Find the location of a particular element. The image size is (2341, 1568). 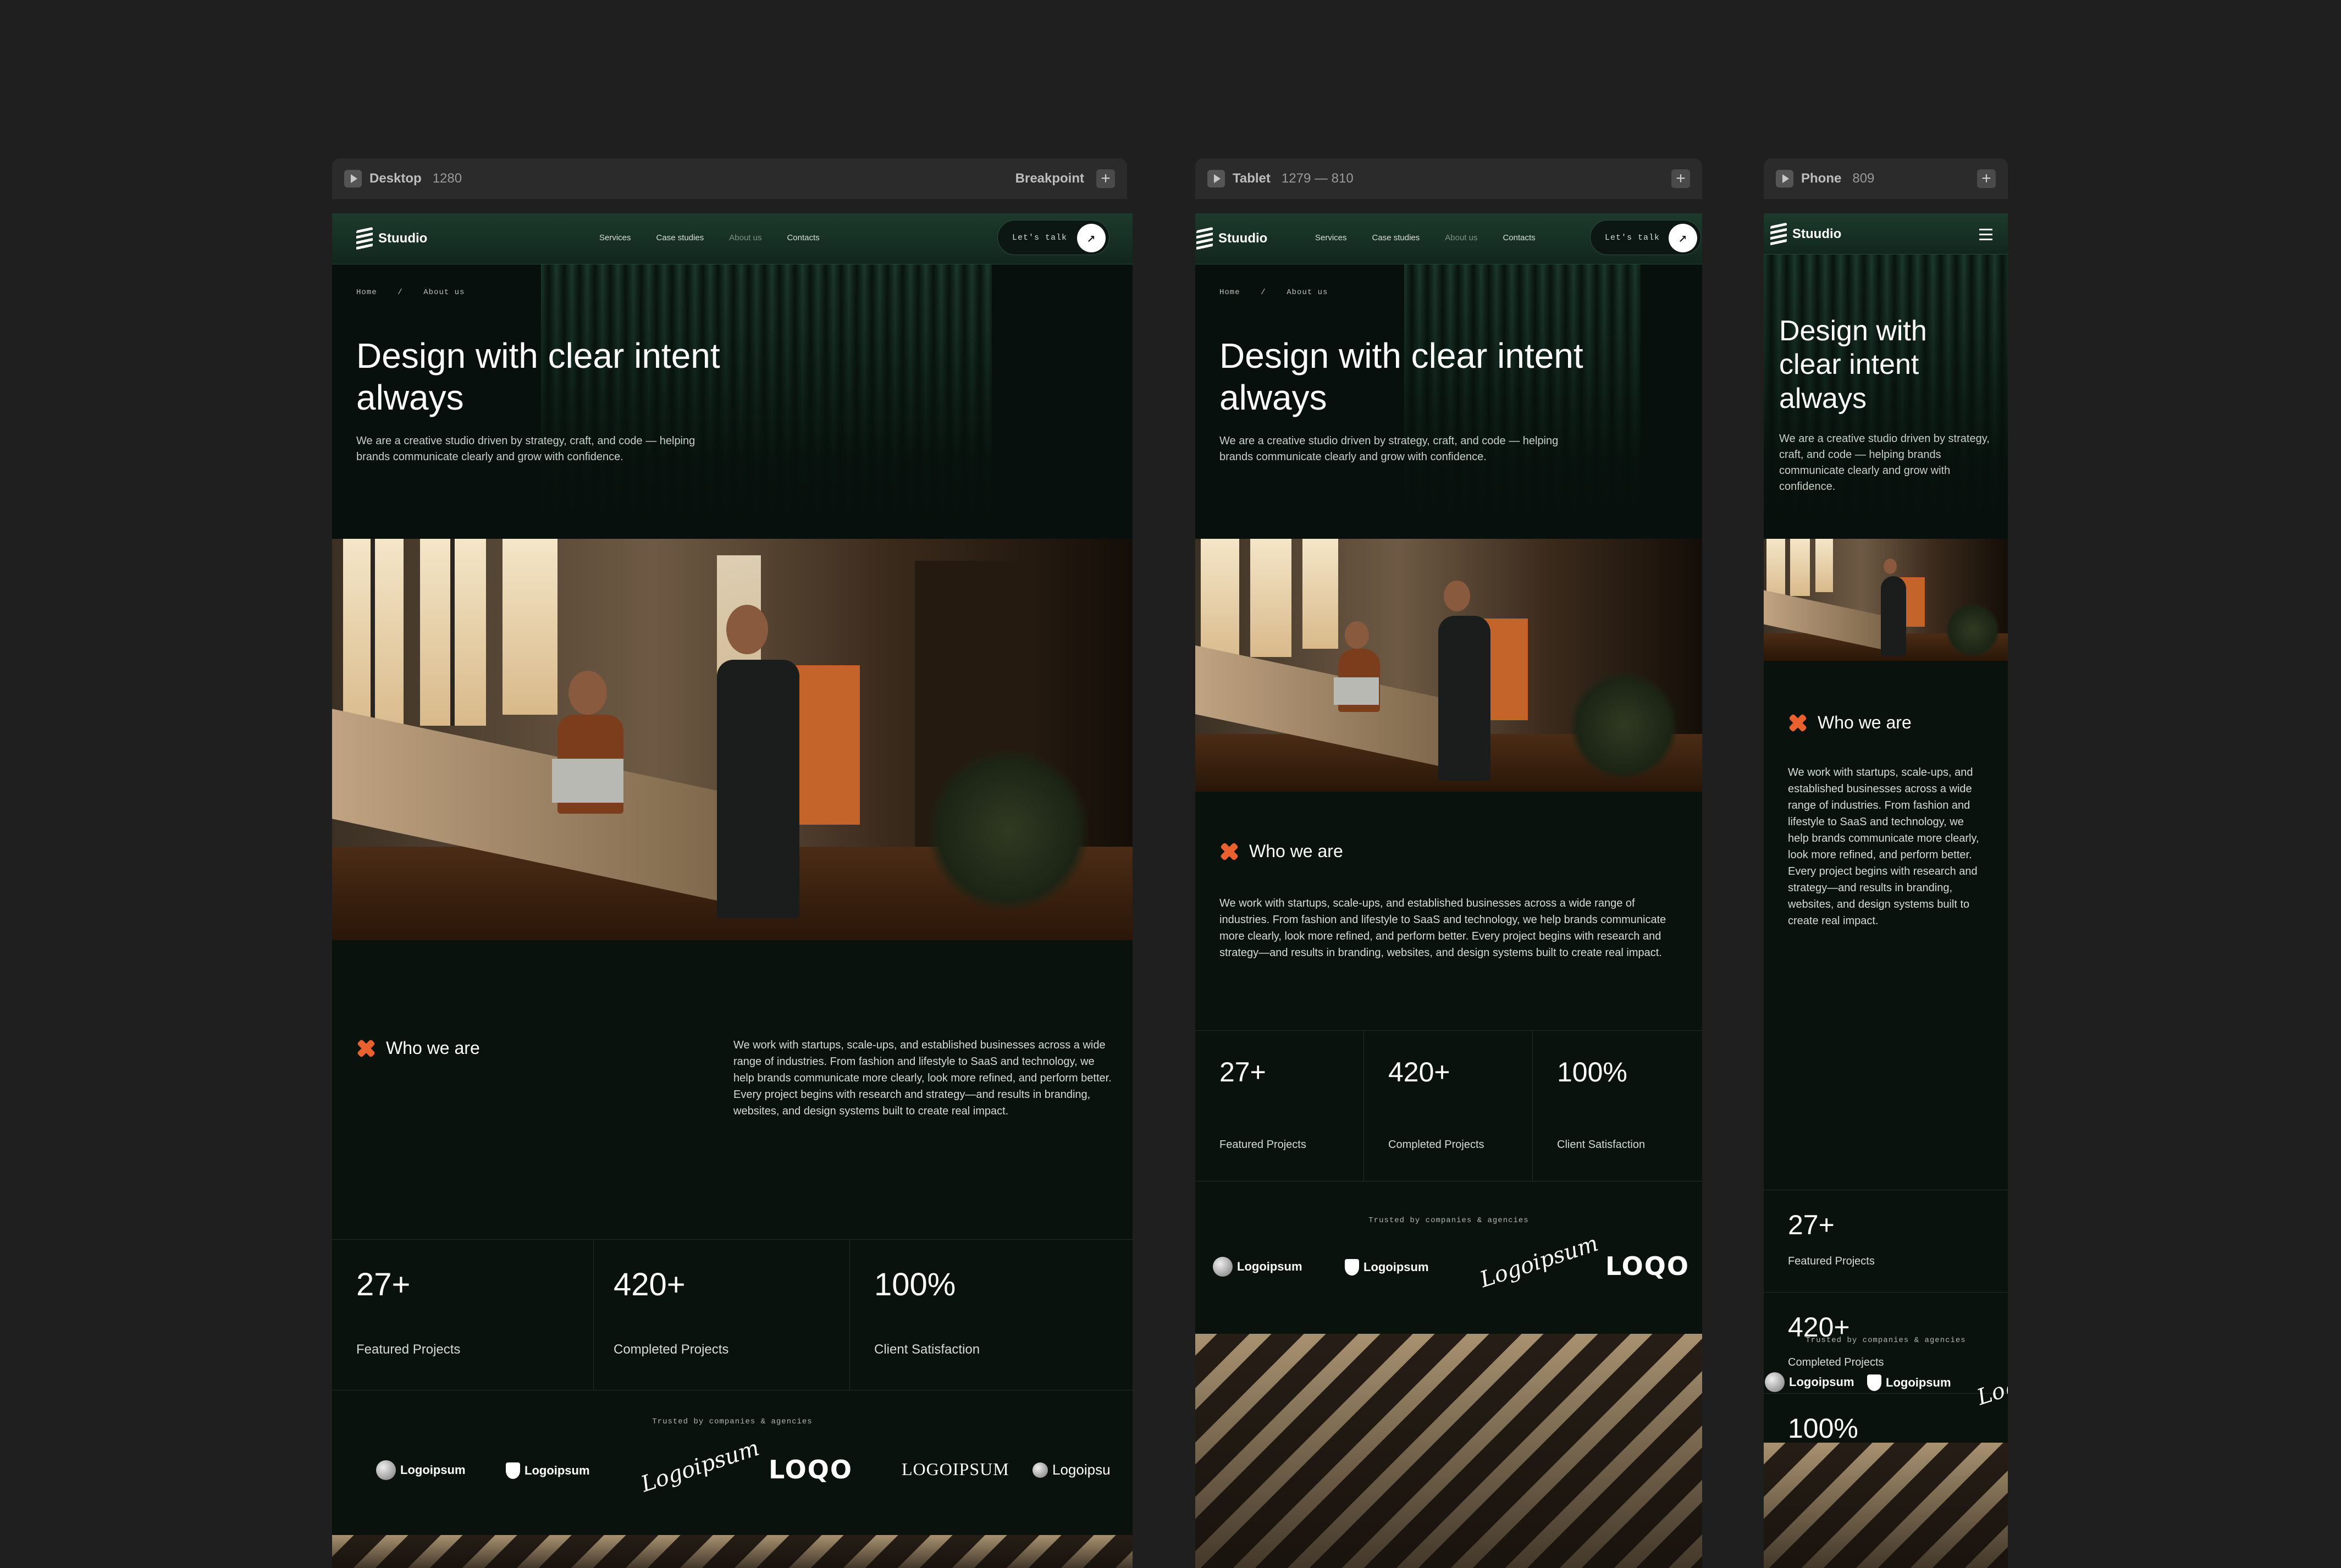

aerial-photo-phone is located at coordinates (1886, 1505).